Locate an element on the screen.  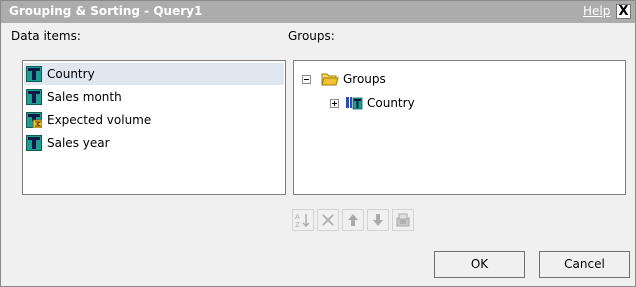
list-item-sales-month: Sales month is located at coordinates (154, 97).